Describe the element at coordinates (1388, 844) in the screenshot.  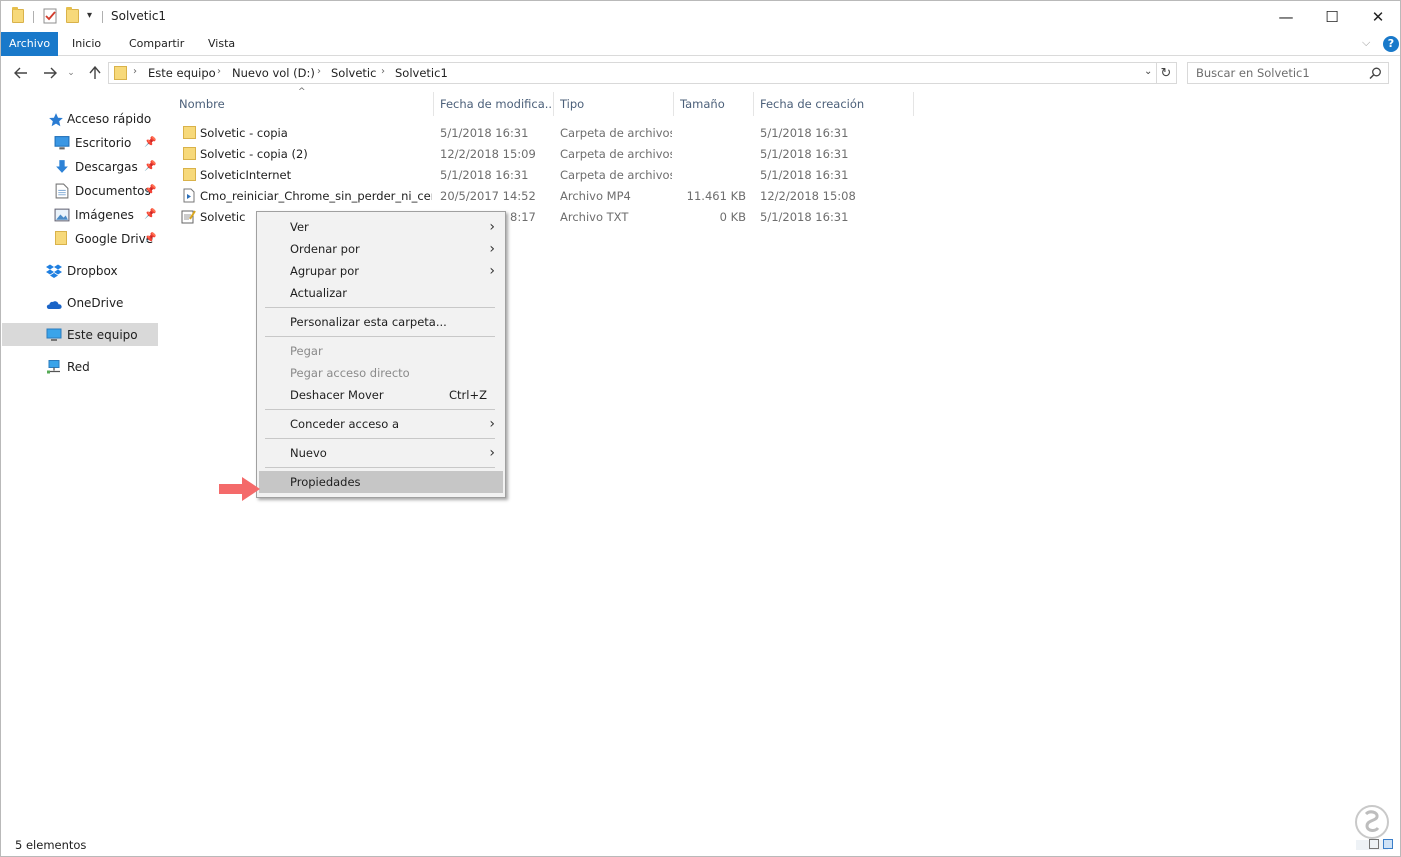
I see `large-icons-view-icon` at that location.